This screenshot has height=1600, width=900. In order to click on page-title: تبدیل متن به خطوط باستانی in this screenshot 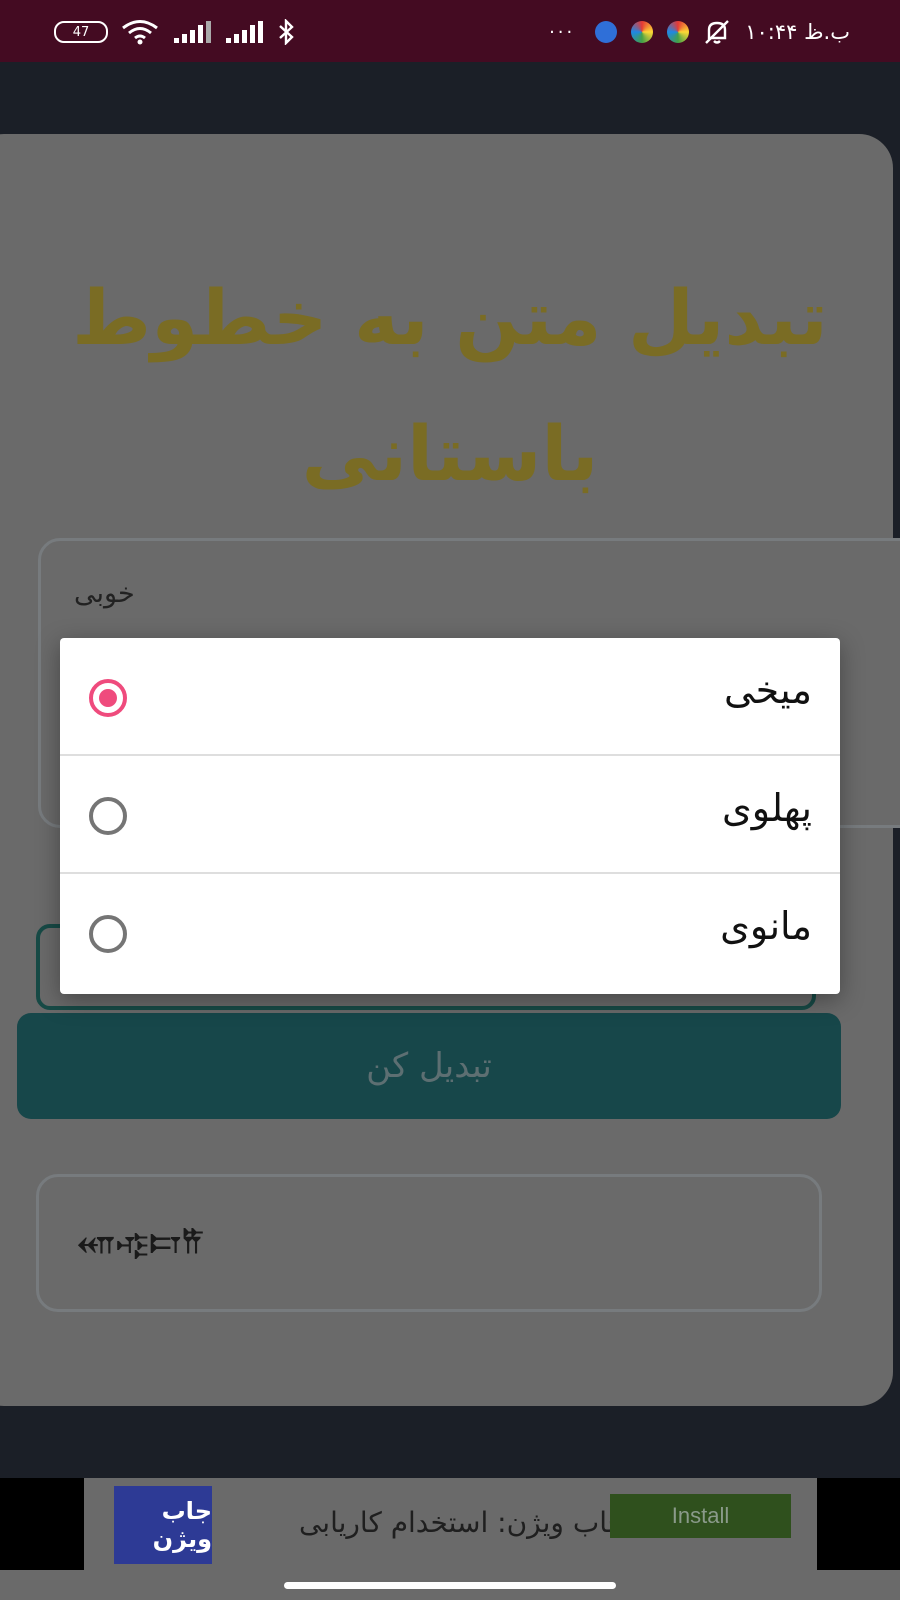, I will do `click(450, 385)`.